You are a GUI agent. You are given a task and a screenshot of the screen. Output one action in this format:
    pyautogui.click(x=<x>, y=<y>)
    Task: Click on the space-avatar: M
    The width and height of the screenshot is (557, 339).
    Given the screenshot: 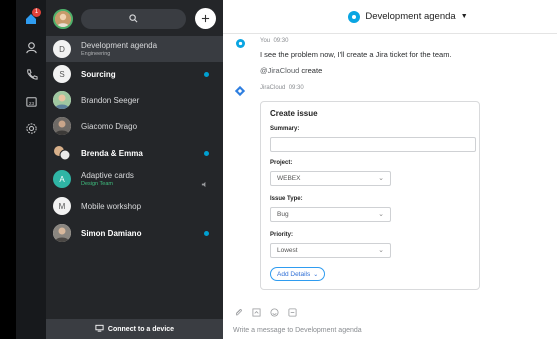 What is the action you would take?
    pyautogui.click(x=62, y=206)
    